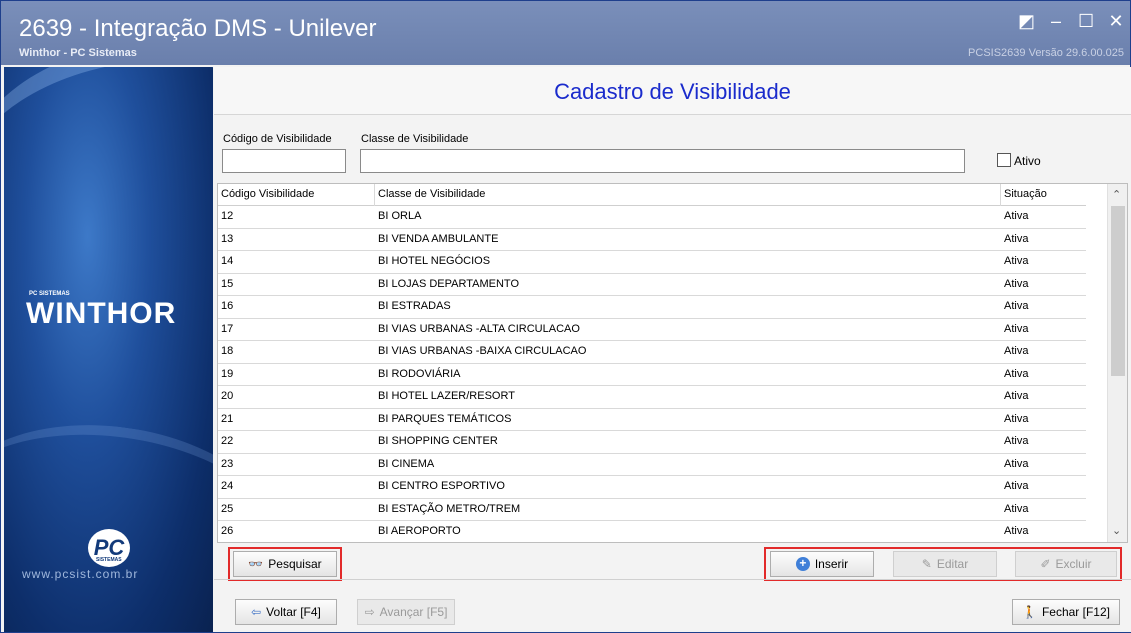 The image size is (1131, 633). Describe the element at coordinates (652, 464) in the screenshot. I see `table-row: 23 BI CINEMA Ativa` at that location.